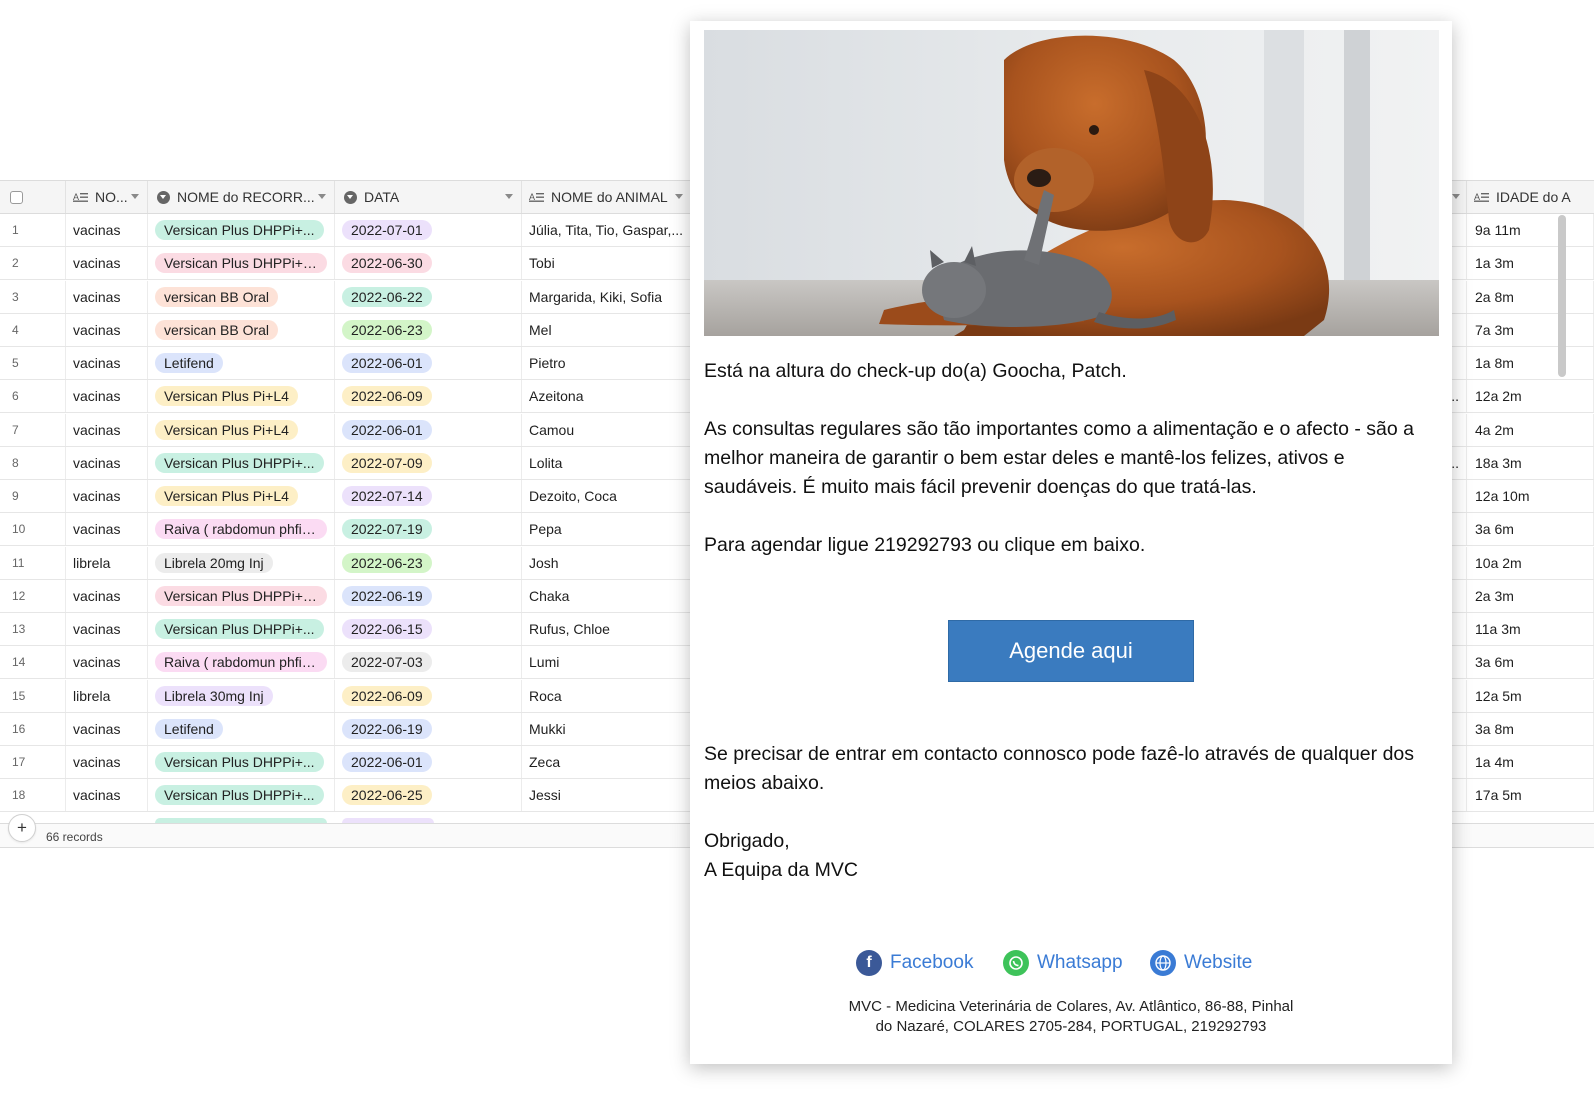 This screenshot has width=1594, height=1120. Describe the element at coordinates (428, 795) in the screenshot. I see `cell-data: 2022-06-25` at that location.